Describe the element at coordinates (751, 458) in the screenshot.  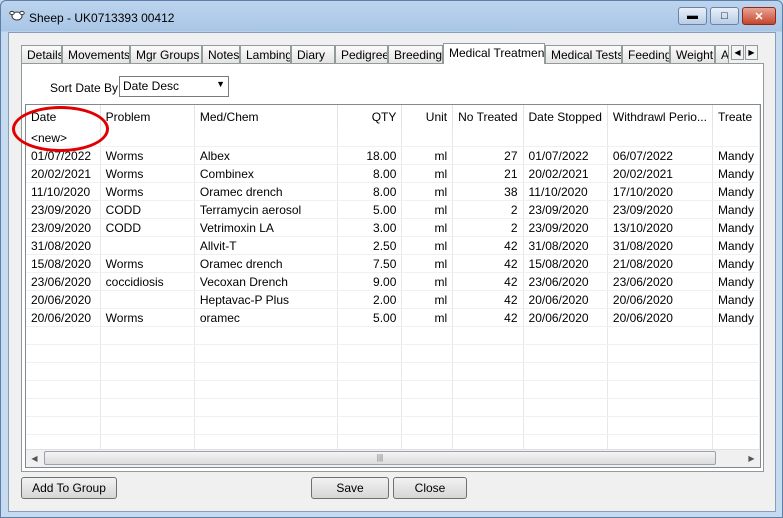
I see `scroll-right-icon: ▶` at that location.